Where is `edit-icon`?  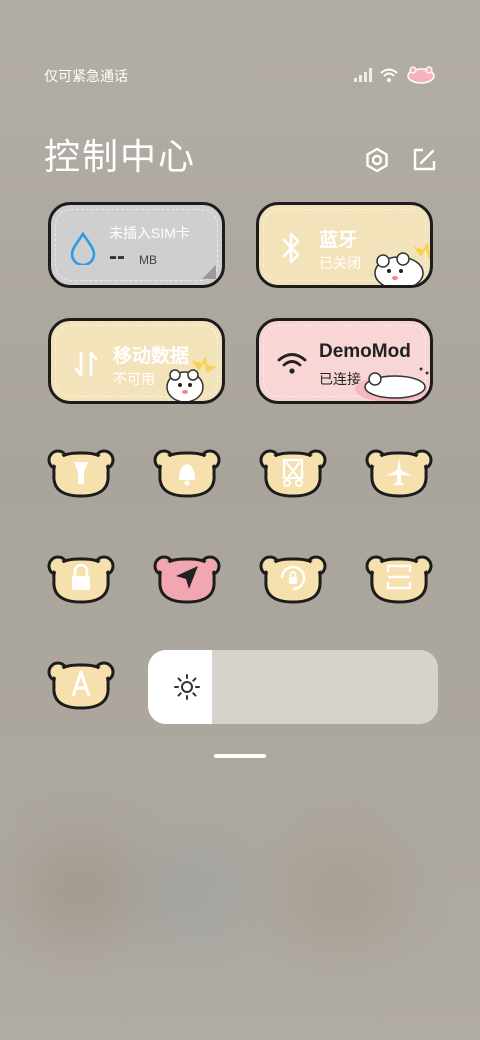
edit-icon is located at coordinates (424, 160).